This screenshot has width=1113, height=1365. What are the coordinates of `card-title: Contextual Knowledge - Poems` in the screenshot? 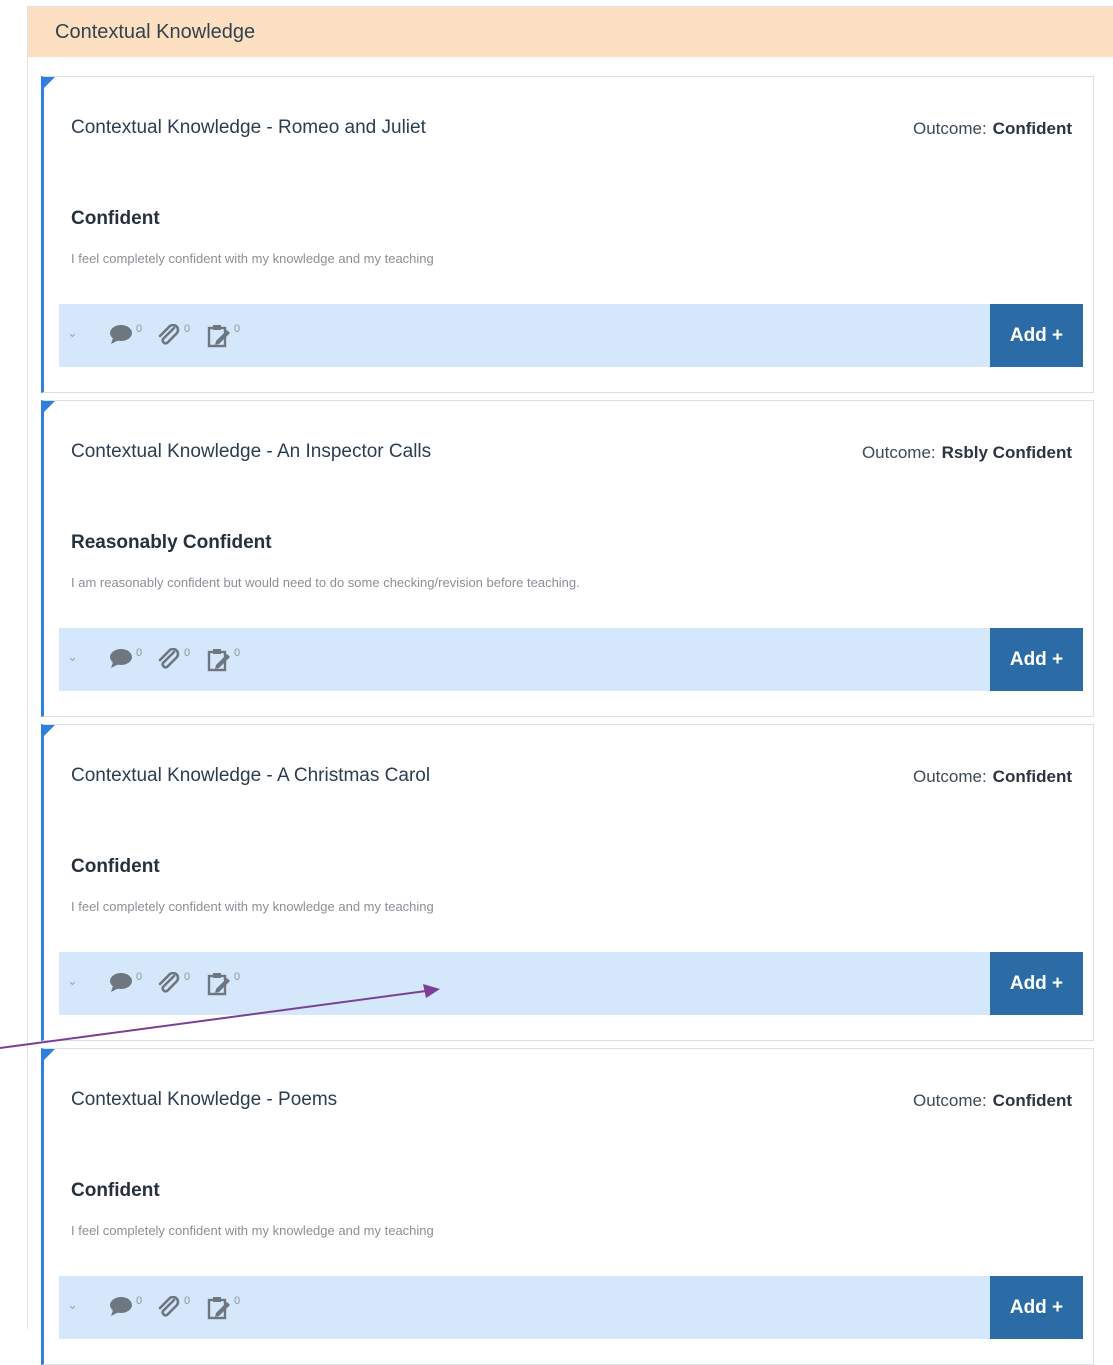 It's located at (204, 1100).